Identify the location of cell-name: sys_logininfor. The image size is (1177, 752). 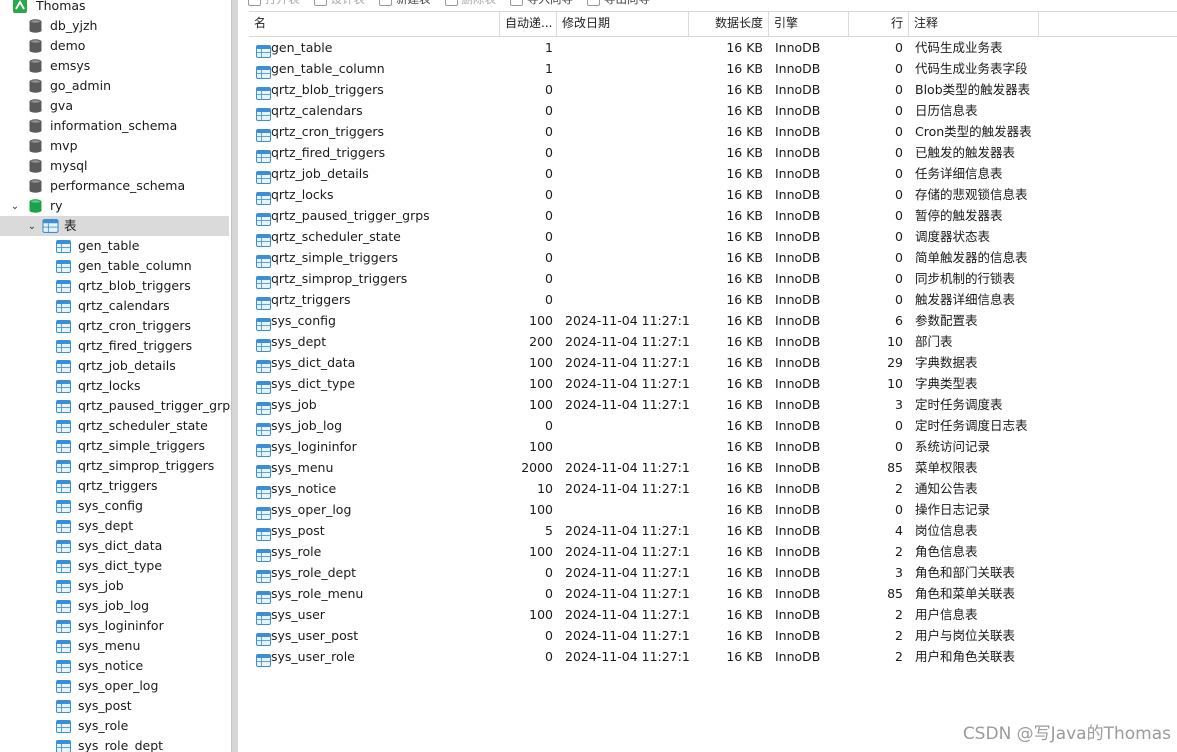
(376, 446).